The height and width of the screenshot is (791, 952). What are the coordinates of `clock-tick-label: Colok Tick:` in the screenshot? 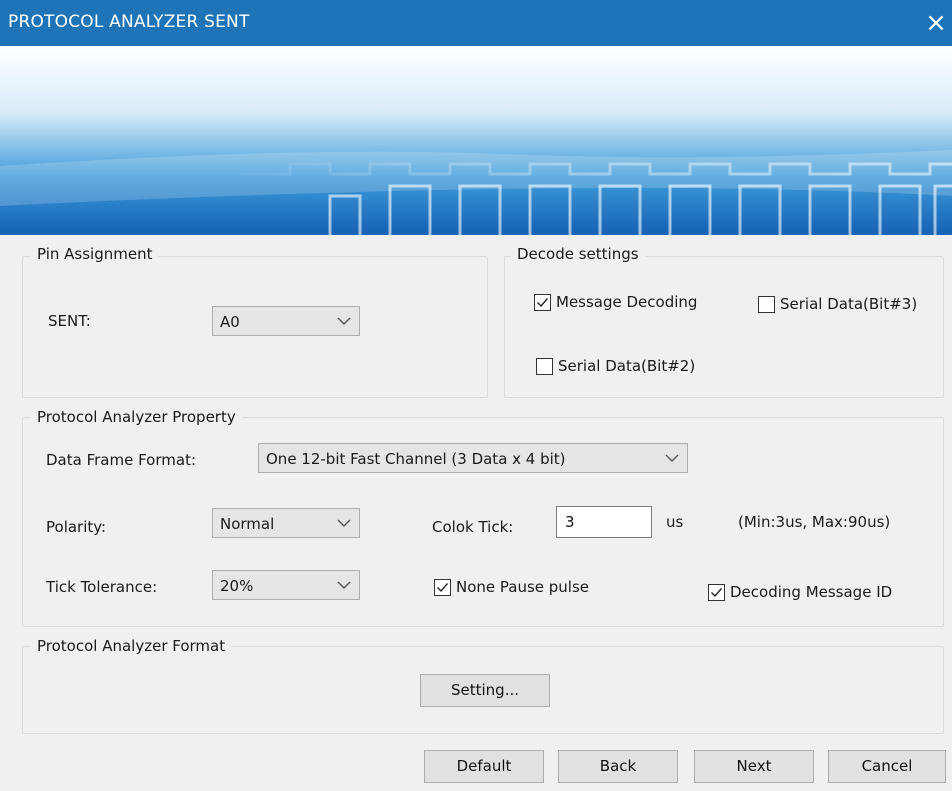 It's located at (473, 527).